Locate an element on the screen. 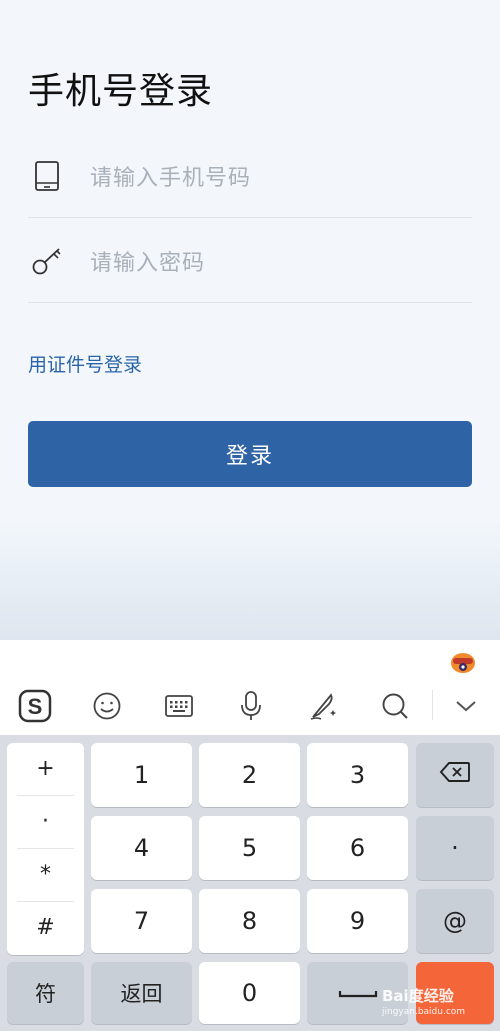 The height and width of the screenshot is (1031, 500). id-login-link: 用证件号登录 is located at coordinates (85, 363).